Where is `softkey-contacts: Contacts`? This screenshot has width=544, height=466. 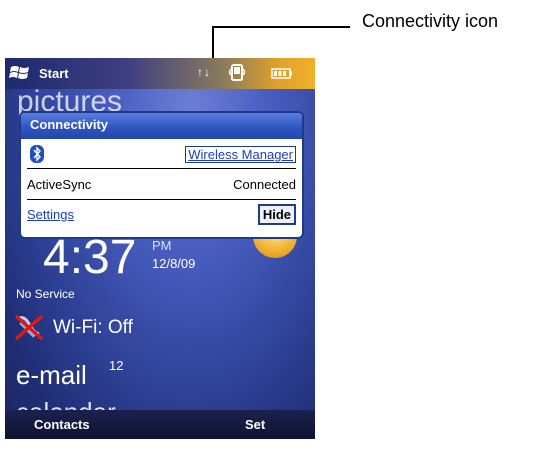
softkey-contacts: Contacts is located at coordinates (62, 424).